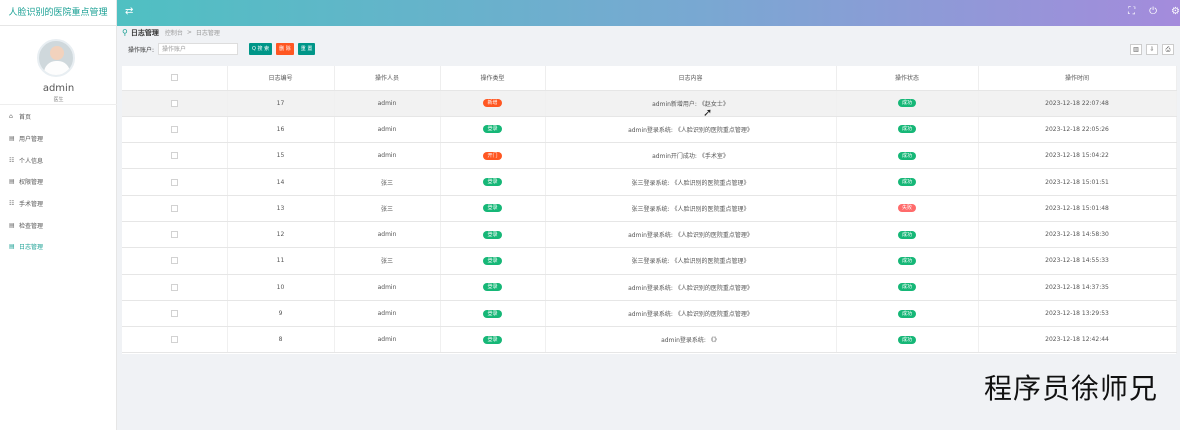 The height and width of the screenshot is (430, 1180). Describe the element at coordinates (492, 103) in the screenshot. I see `type-badge: 新增` at that location.